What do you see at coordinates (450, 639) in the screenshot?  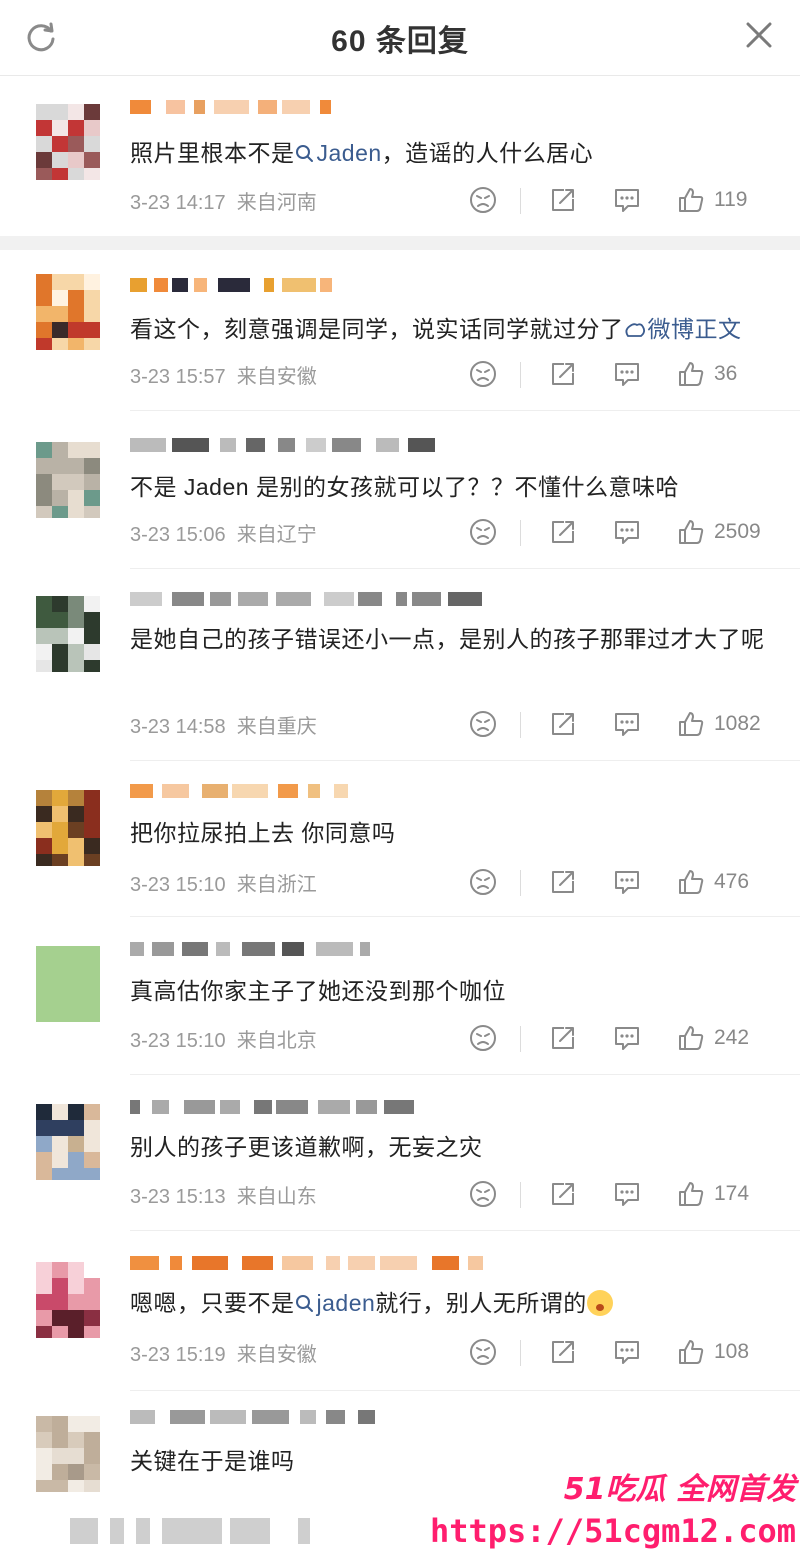 I see `comment-text: 是她自己的孩子错误还小一点，是别人的孩子那罪过才大了呢` at bounding box center [450, 639].